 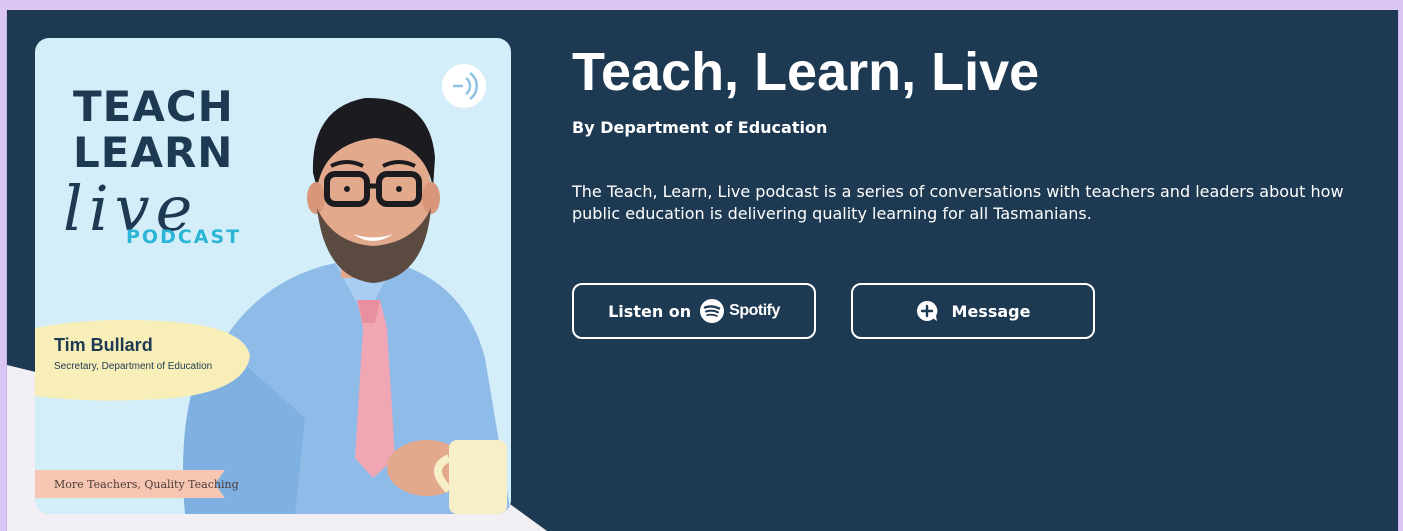 I want to click on message-button: Message, so click(x=973, y=311).